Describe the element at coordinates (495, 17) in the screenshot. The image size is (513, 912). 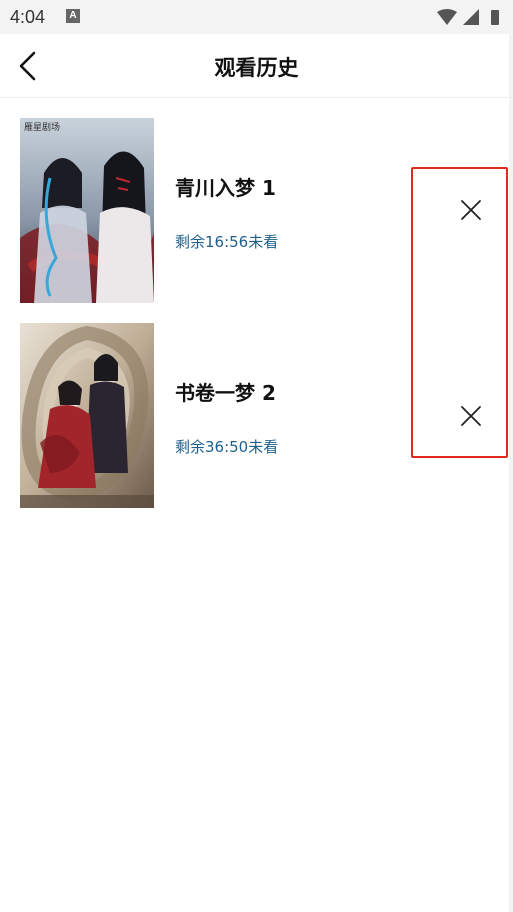
I see `battery-icon` at that location.